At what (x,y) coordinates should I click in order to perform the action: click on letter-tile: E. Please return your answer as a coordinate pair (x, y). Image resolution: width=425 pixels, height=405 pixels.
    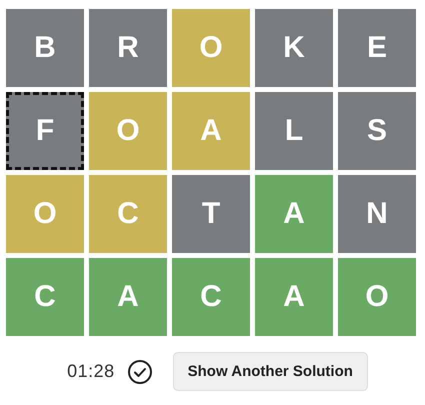
    Looking at the image, I should click on (377, 48).